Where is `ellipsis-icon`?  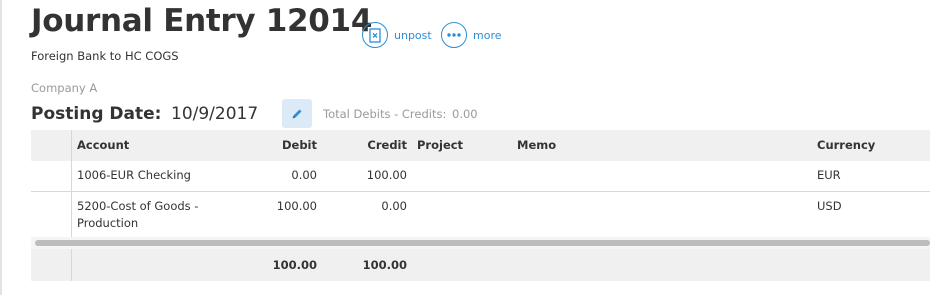 ellipsis-icon is located at coordinates (454, 35).